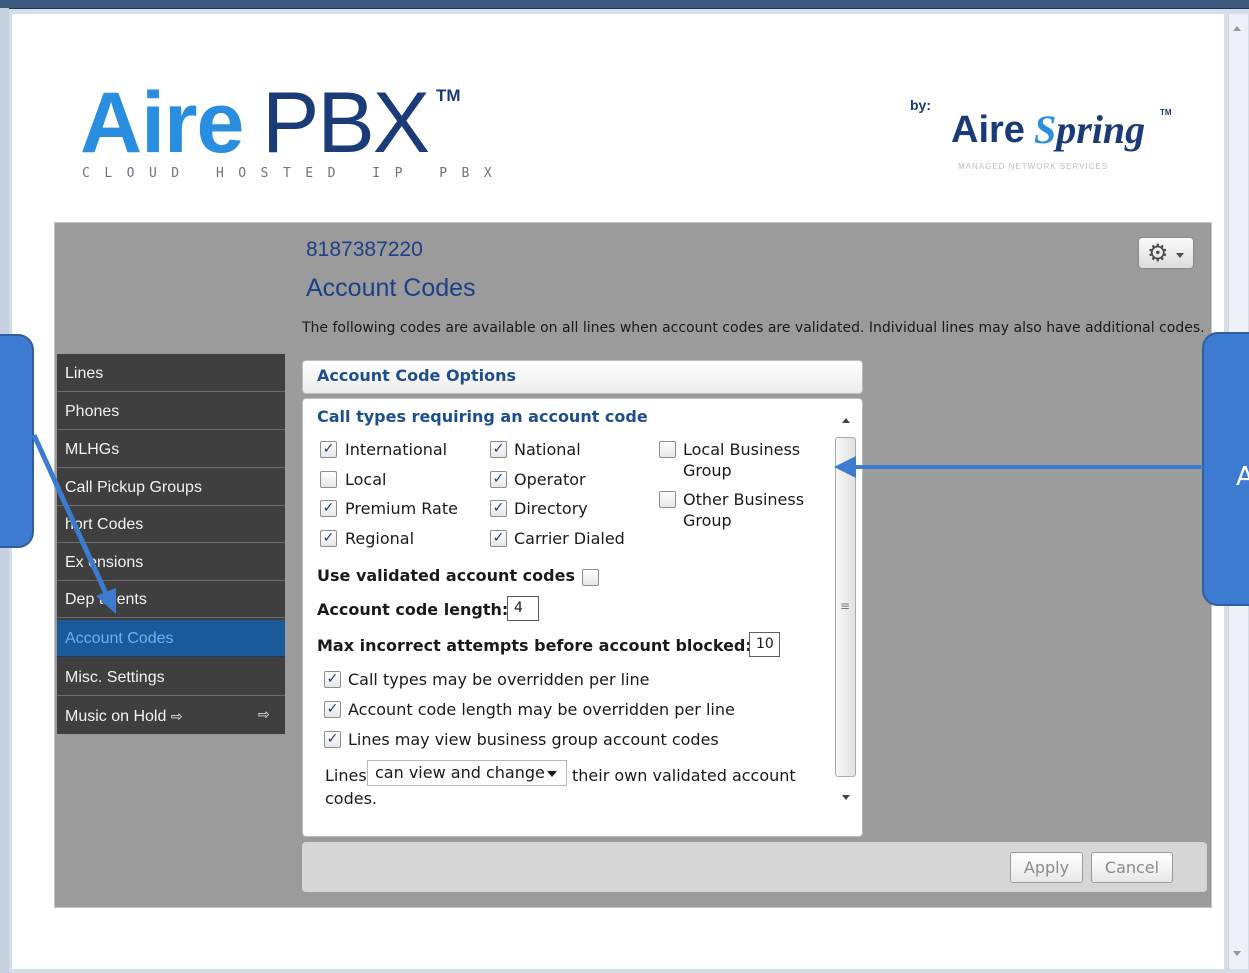 The height and width of the screenshot is (973, 1249). I want to click on arrow-to-account-codes, so click(73, 523).